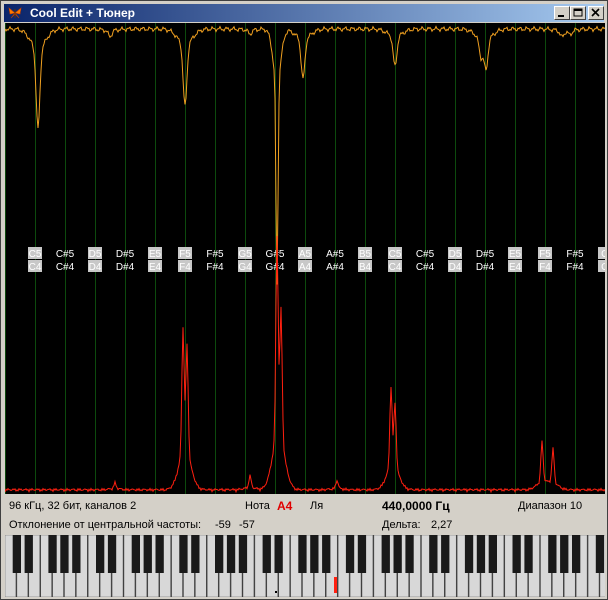  I want to click on note-label: A#4, so click(335, 267).